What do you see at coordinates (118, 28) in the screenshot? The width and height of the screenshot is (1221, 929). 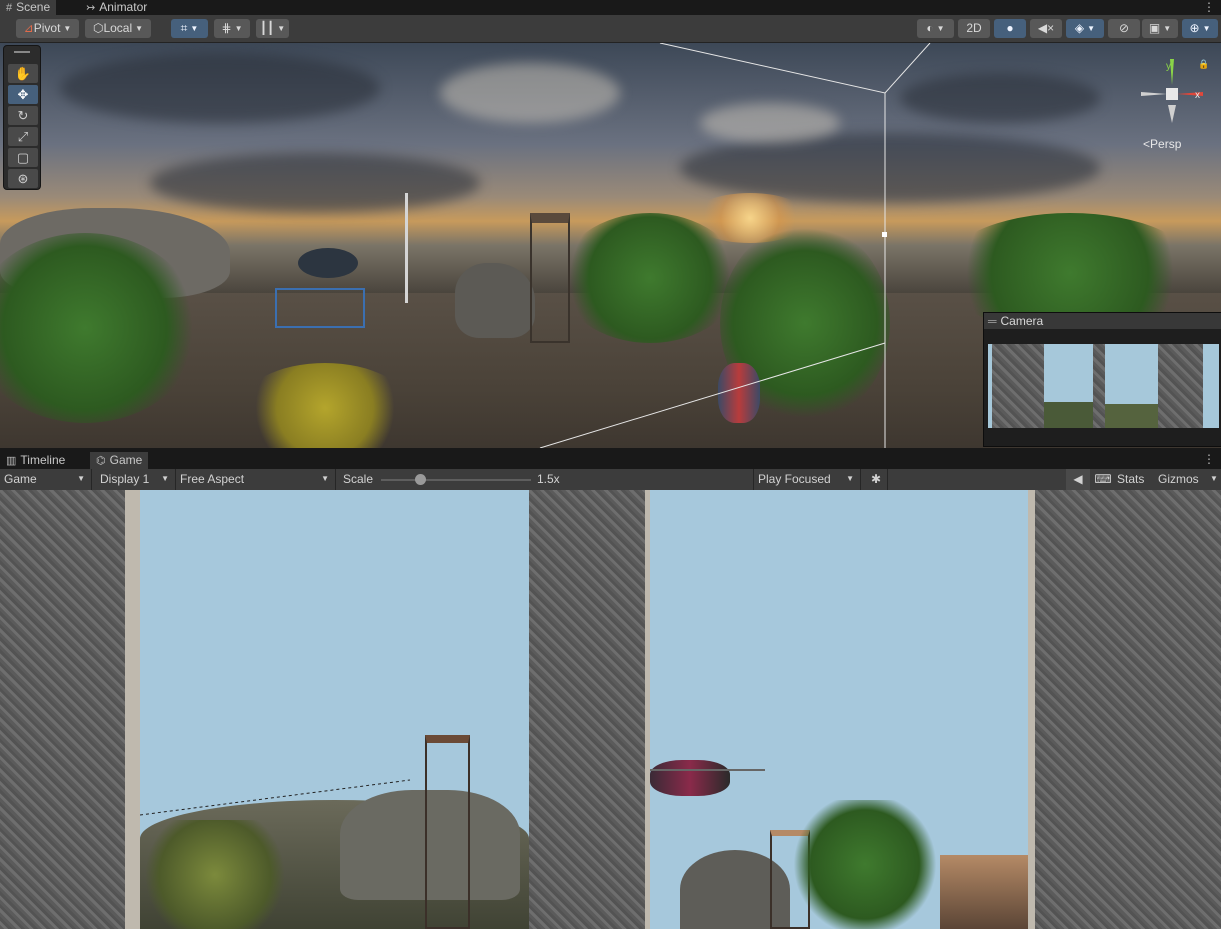 I see `local-toggle: ⬡Local ▼` at bounding box center [118, 28].